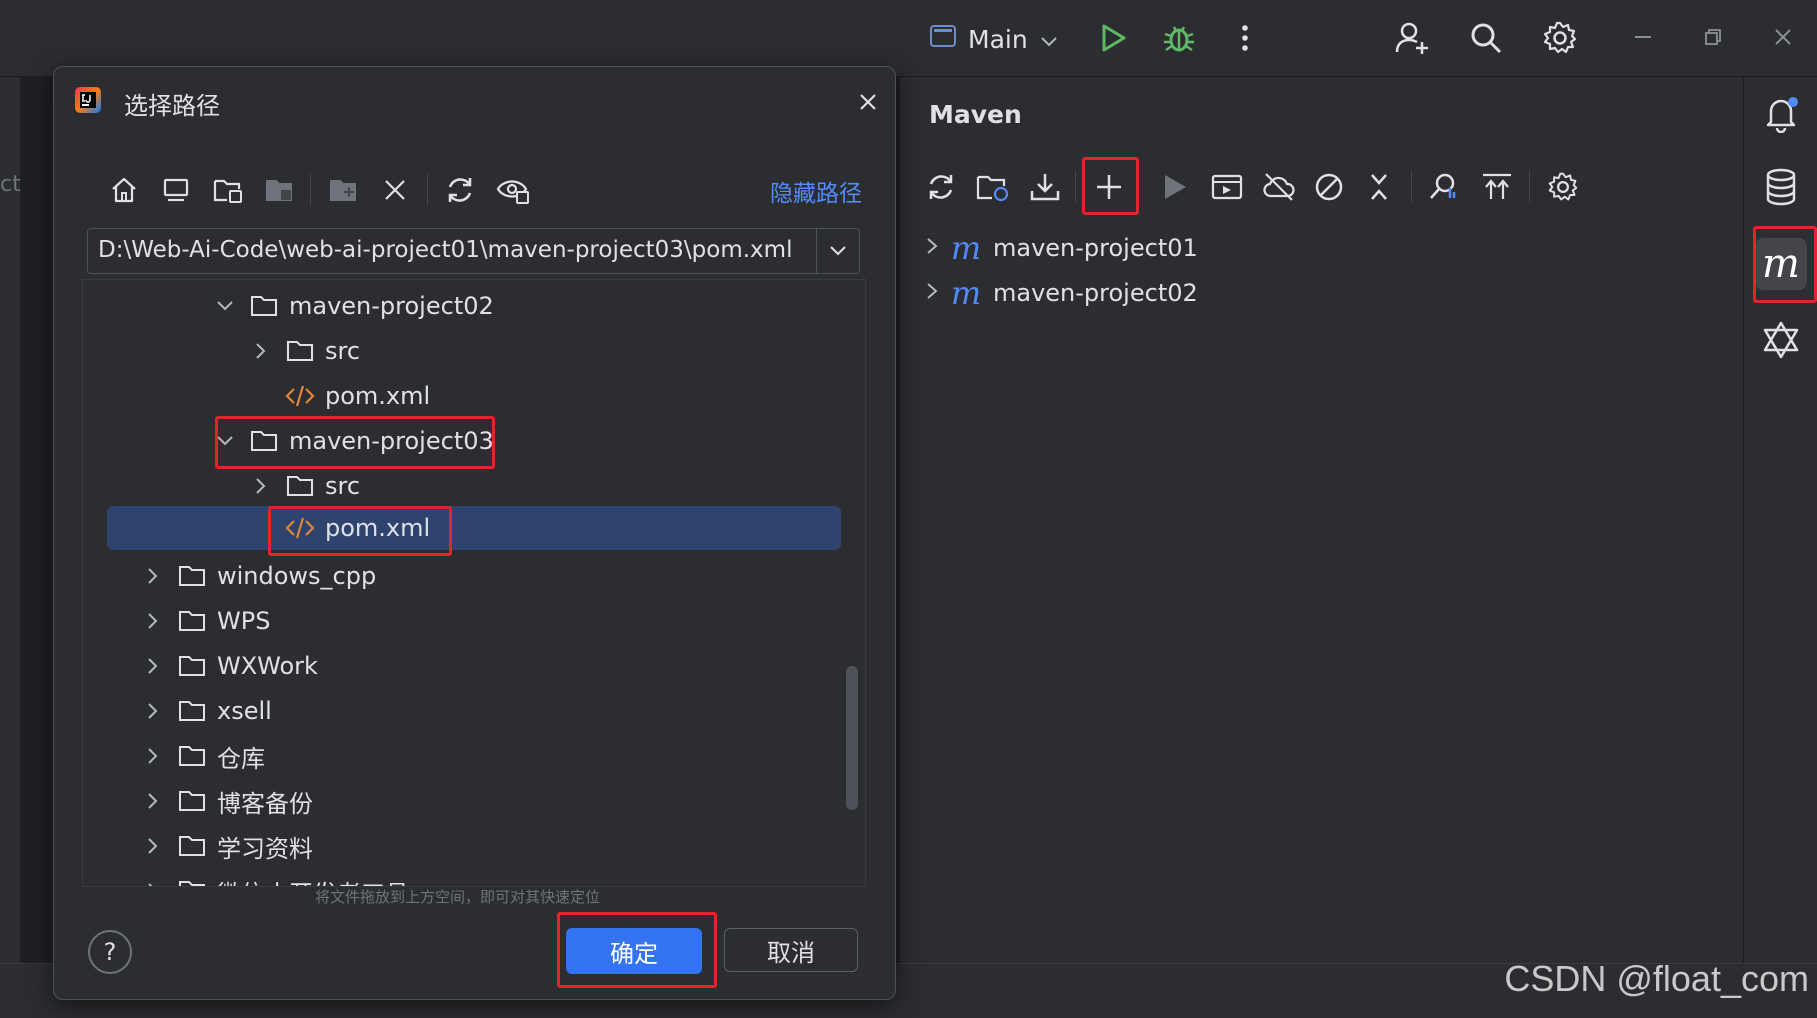 This screenshot has height=1018, width=1817. I want to click on delete-icon, so click(395, 190).